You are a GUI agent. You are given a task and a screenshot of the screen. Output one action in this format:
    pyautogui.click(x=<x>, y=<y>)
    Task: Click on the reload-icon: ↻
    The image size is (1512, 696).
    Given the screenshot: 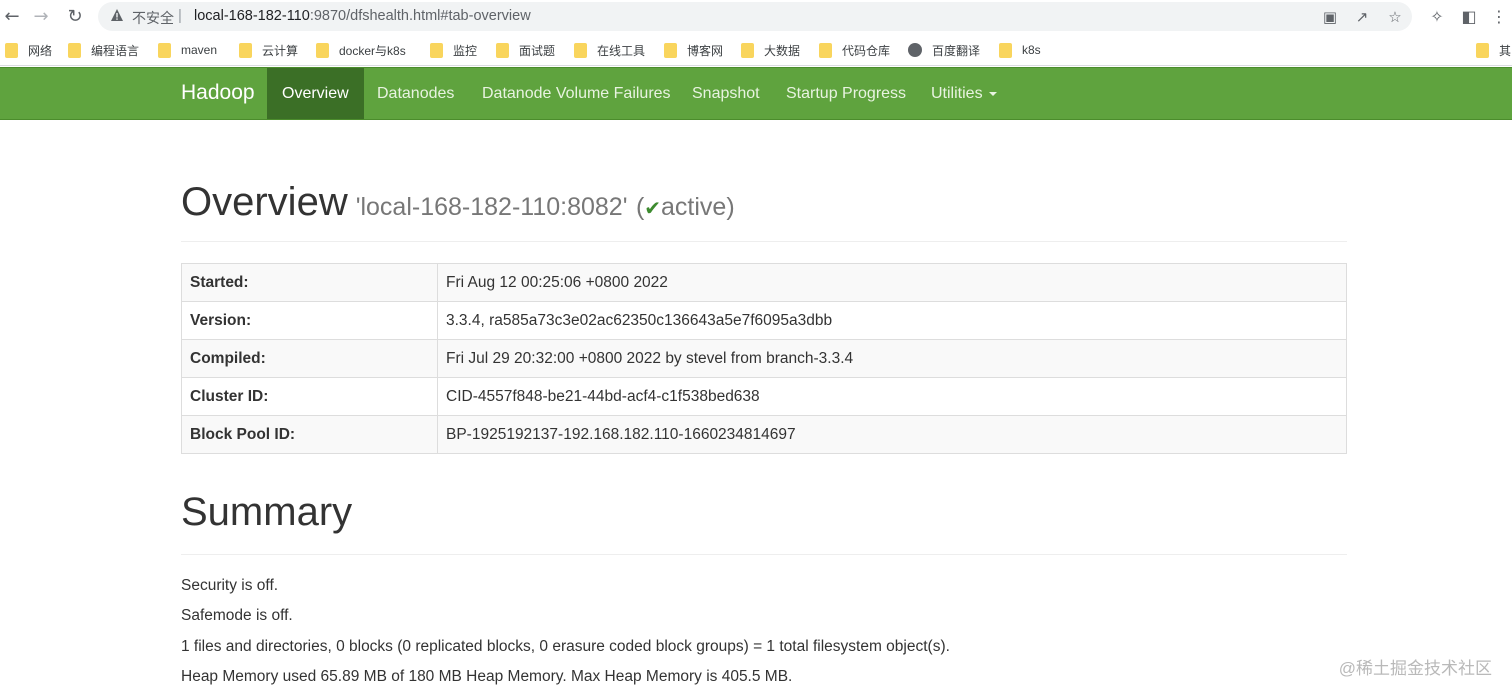 What is the action you would take?
    pyautogui.click(x=75, y=16)
    